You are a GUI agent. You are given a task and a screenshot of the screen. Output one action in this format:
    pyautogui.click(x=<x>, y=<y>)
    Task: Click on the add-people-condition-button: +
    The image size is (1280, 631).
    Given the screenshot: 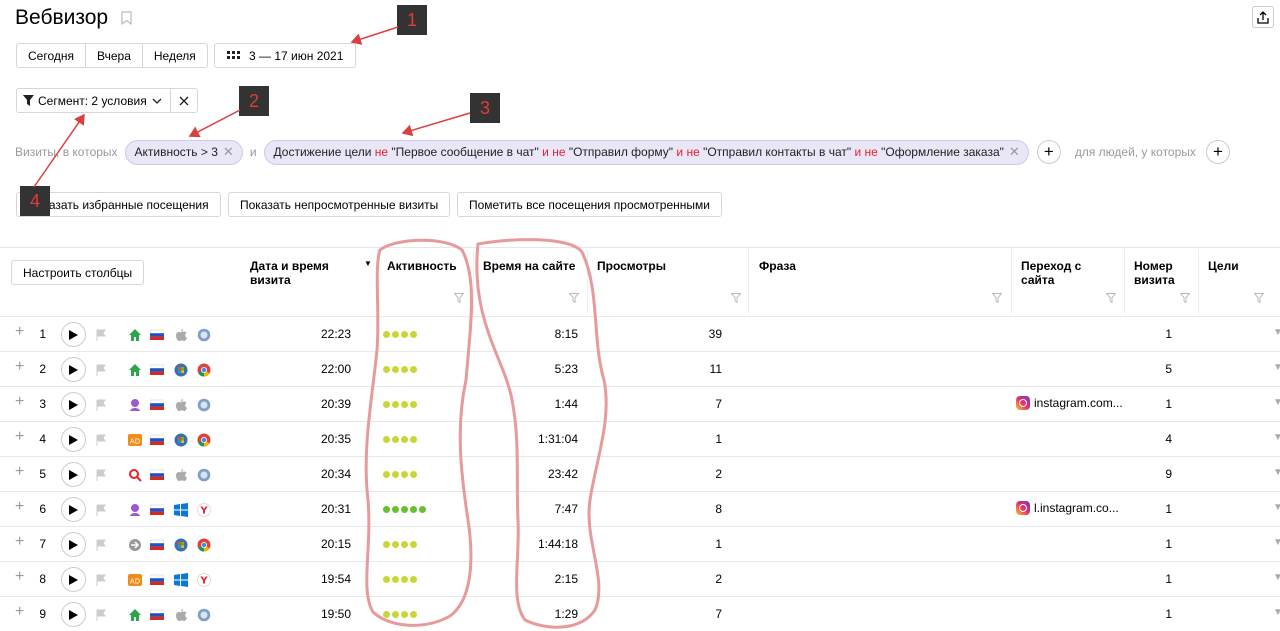 What is the action you would take?
    pyautogui.click(x=1217, y=152)
    